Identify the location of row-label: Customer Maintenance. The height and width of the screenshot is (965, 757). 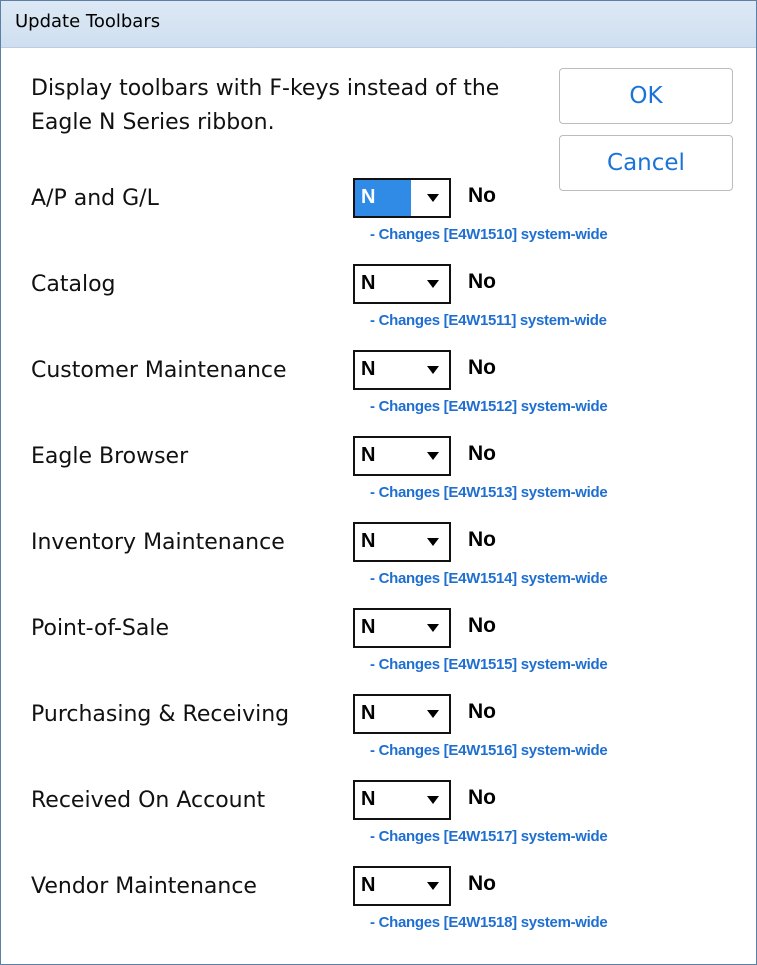
(159, 370).